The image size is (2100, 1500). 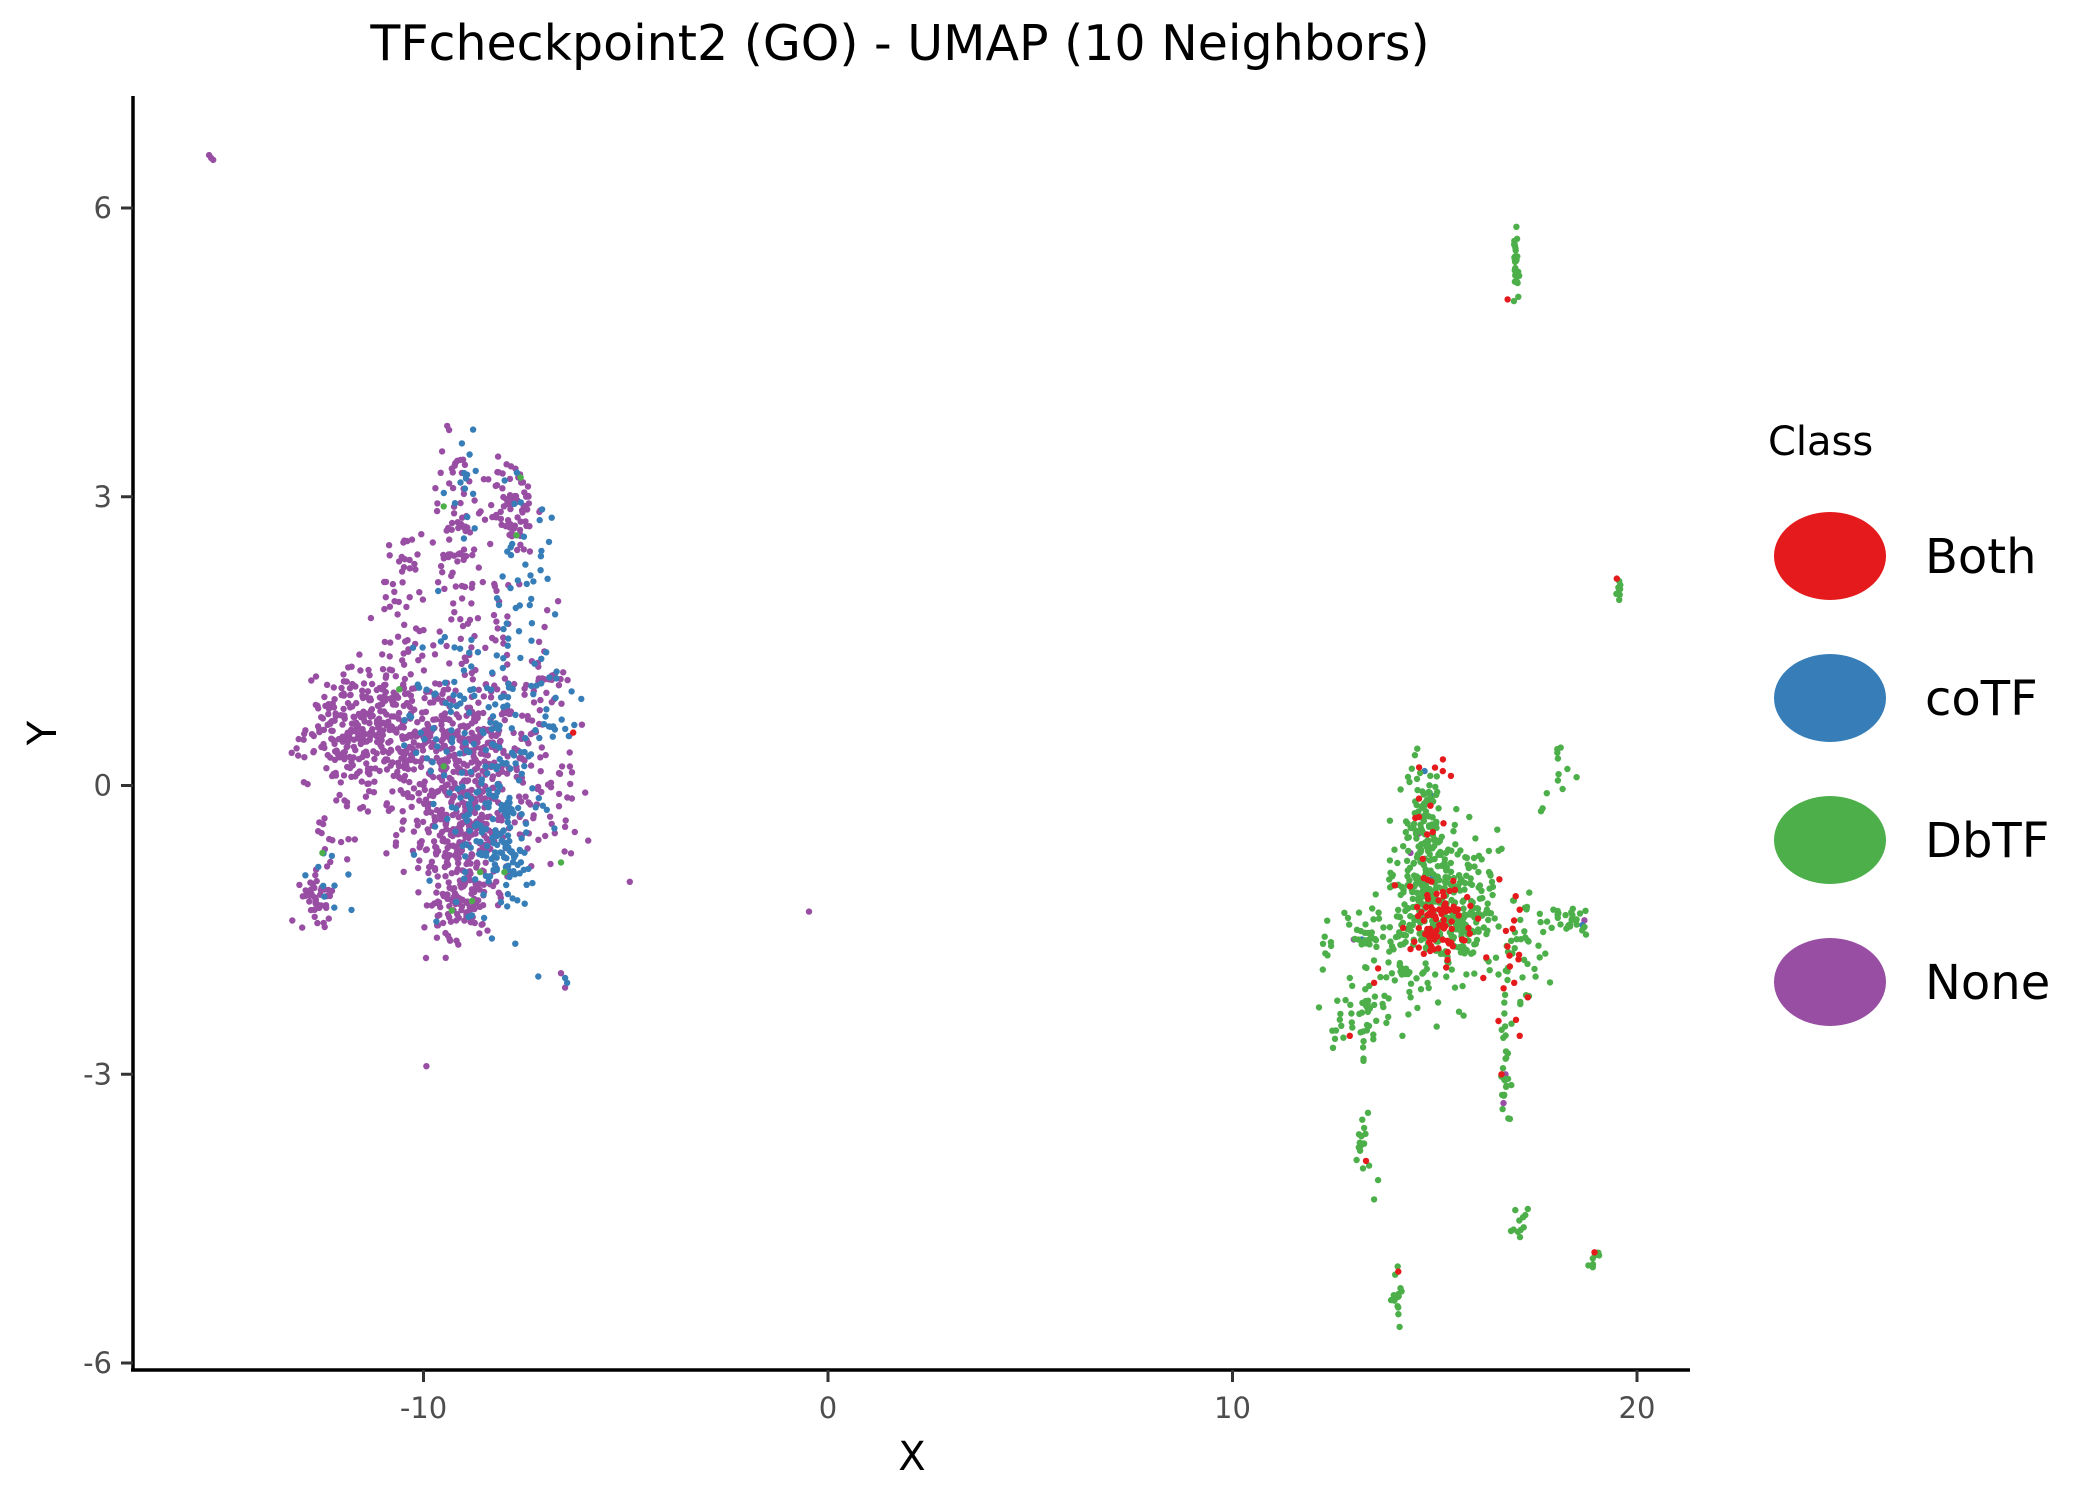 I want to click on legend-label-both: Both, so click(x=1981, y=557).